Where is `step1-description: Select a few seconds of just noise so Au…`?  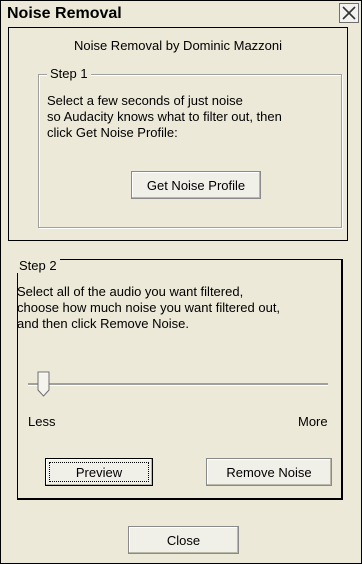 step1-description: Select a few seconds of just noise so Au… is located at coordinates (164, 117).